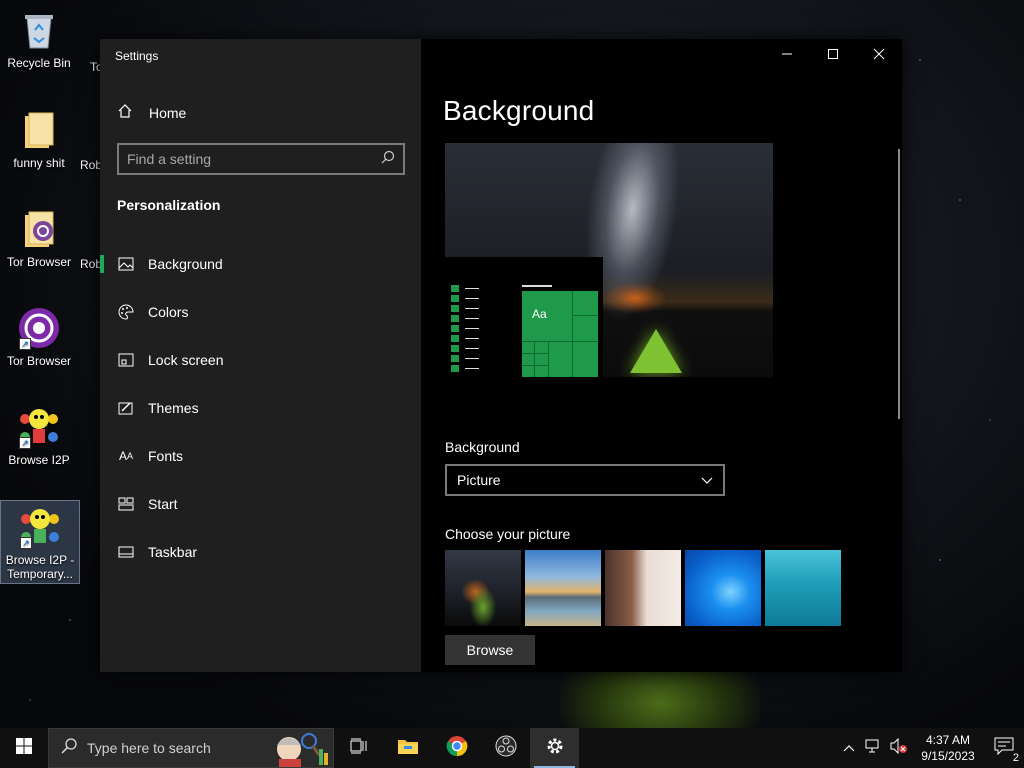  What do you see at coordinates (723, 588) in the screenshot?
I see `thumbnail-windows-blue` at bounding box center [723, 588].